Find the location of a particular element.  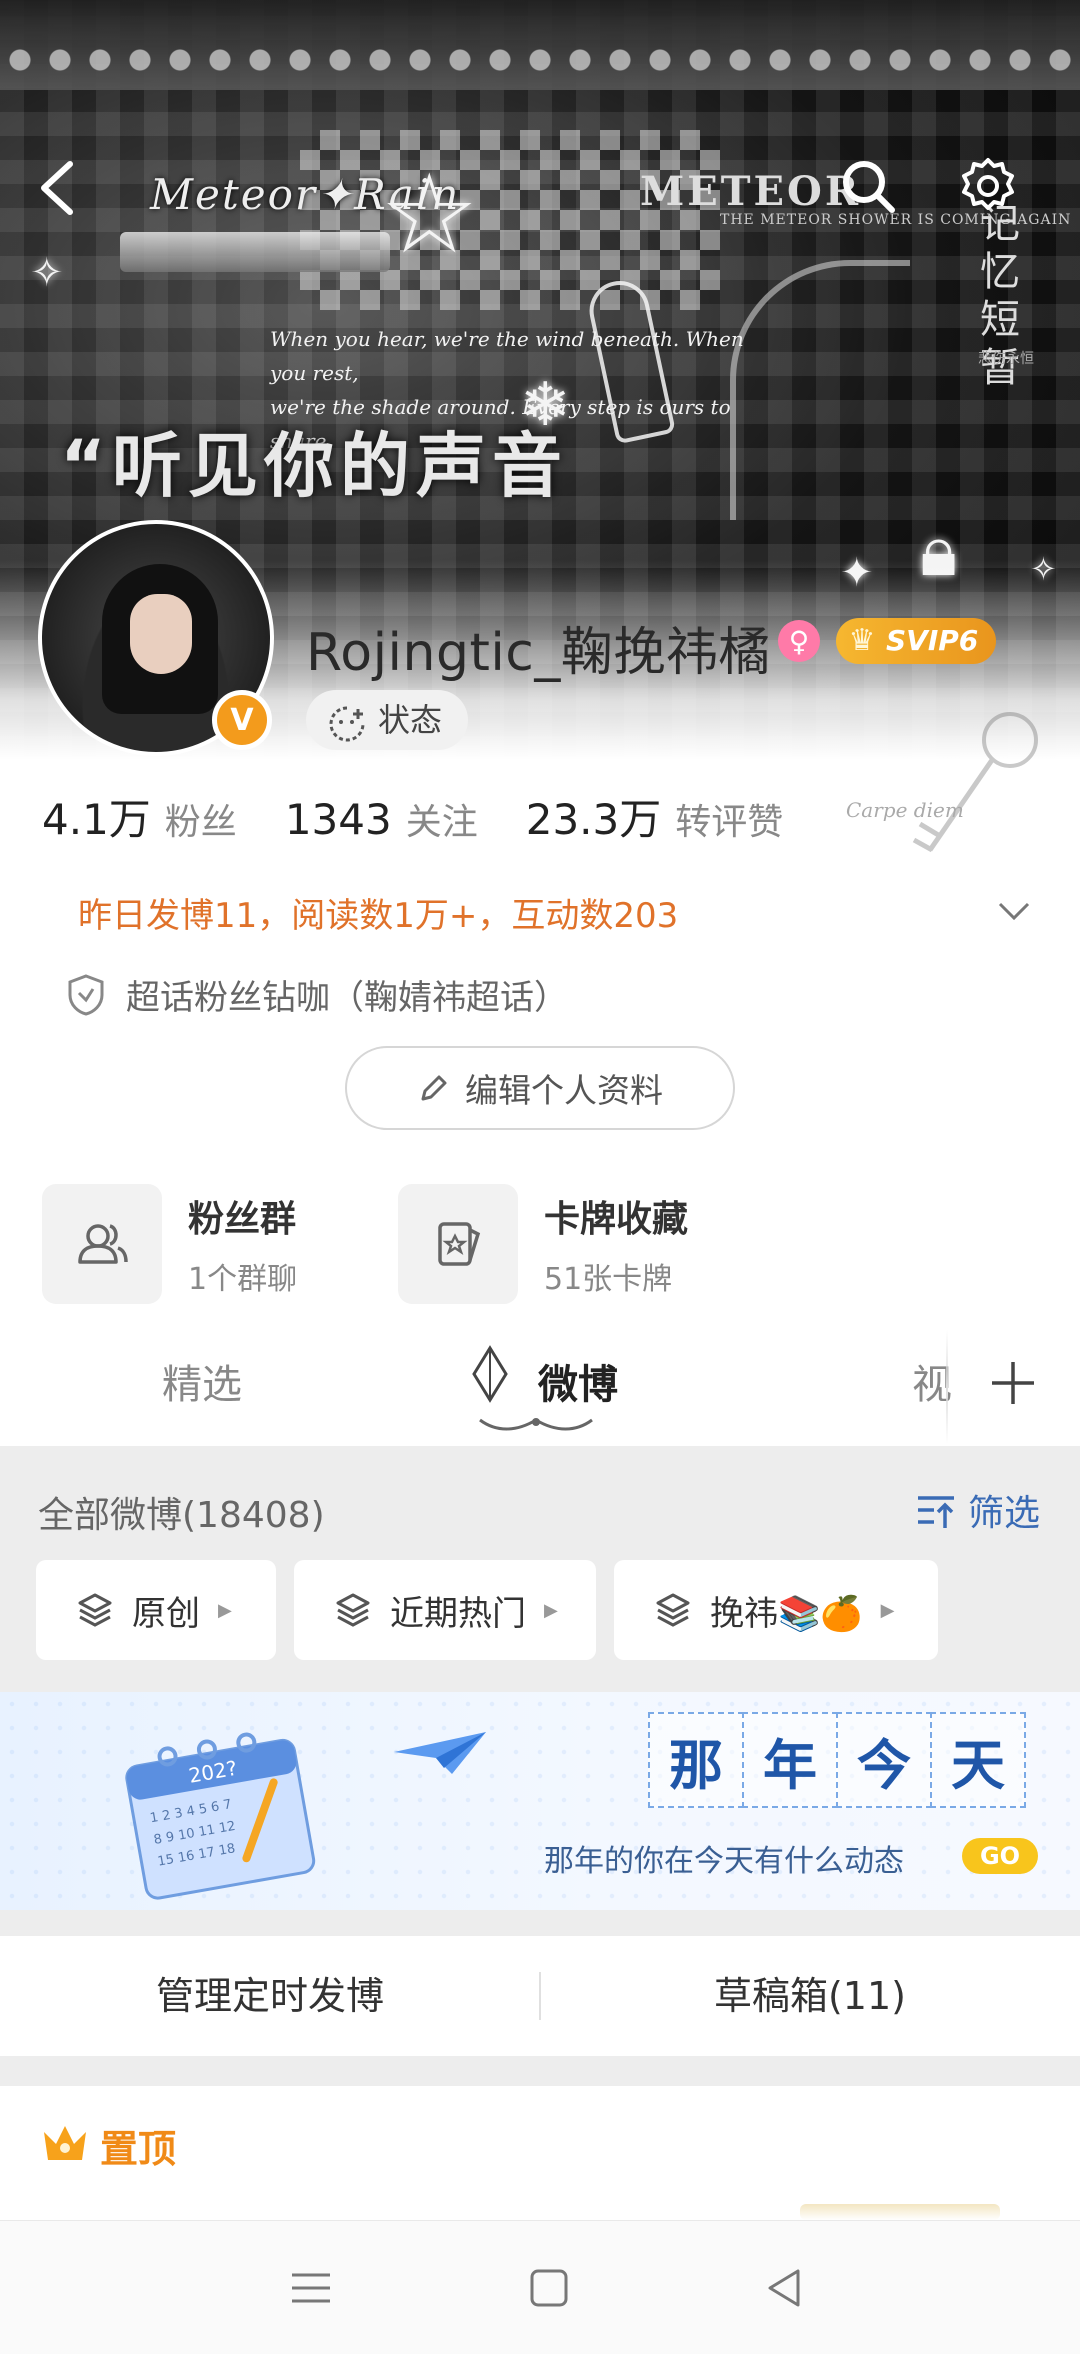

shield-icon is located at coordinates (86, 994).